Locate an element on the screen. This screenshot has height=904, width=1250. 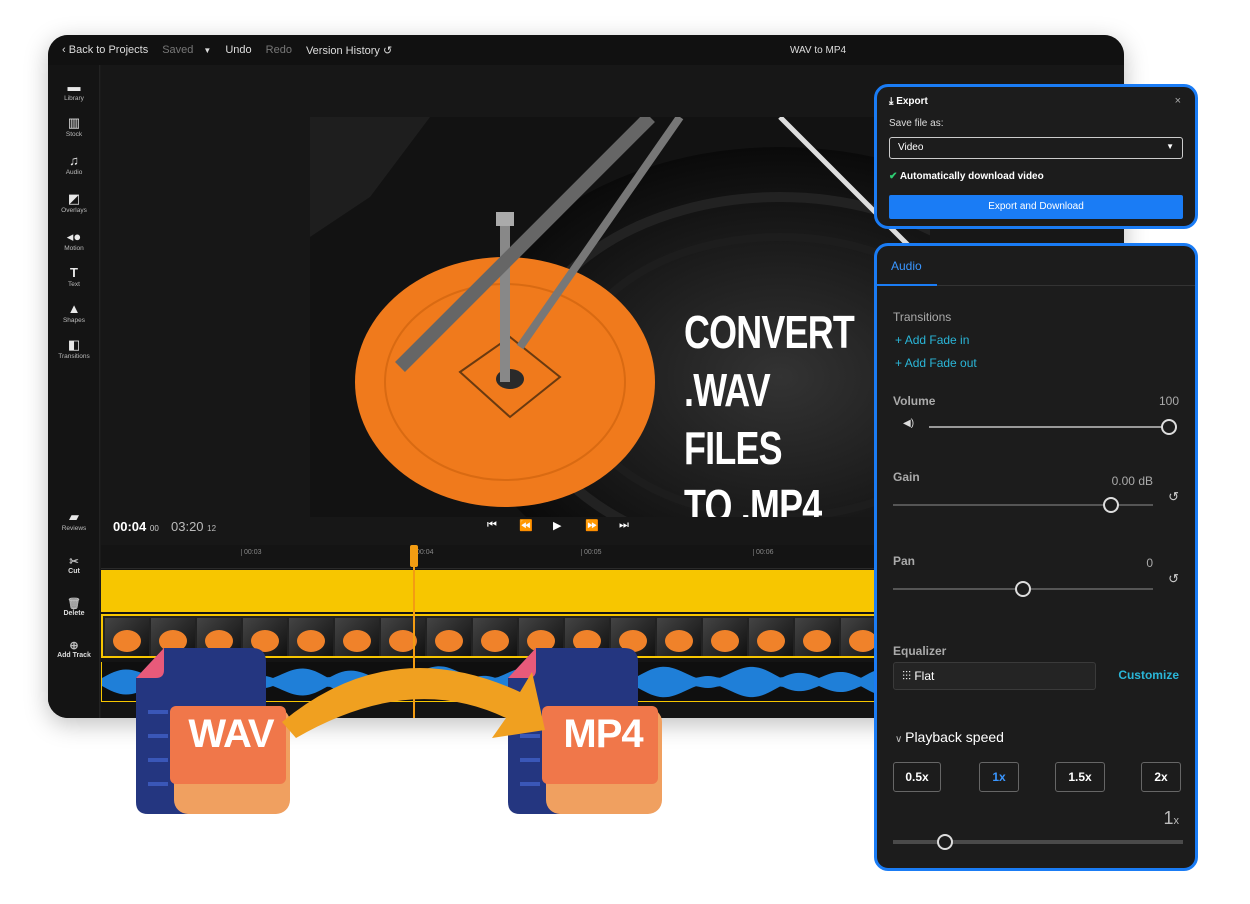
redo-button: Redo is located at coordinates (279, 50).